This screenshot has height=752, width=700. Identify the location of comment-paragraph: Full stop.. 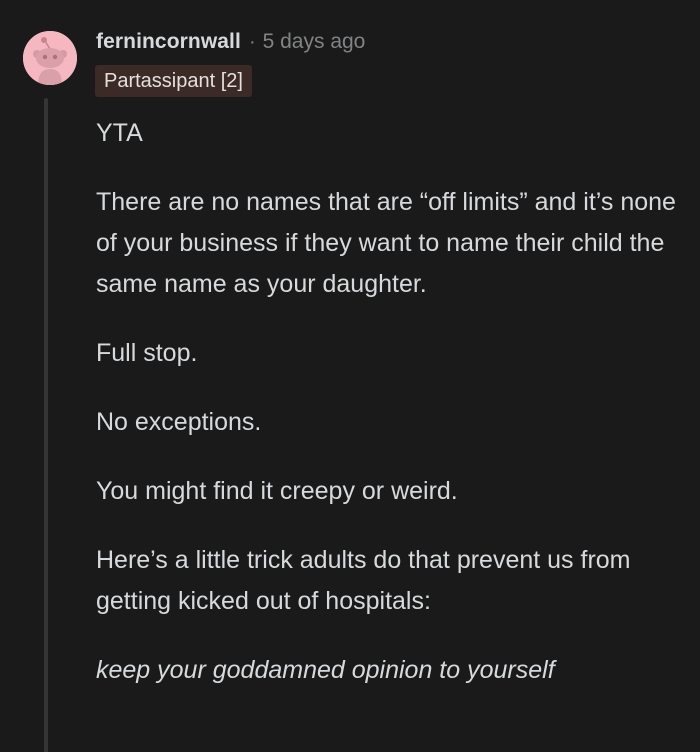
(147, 353).